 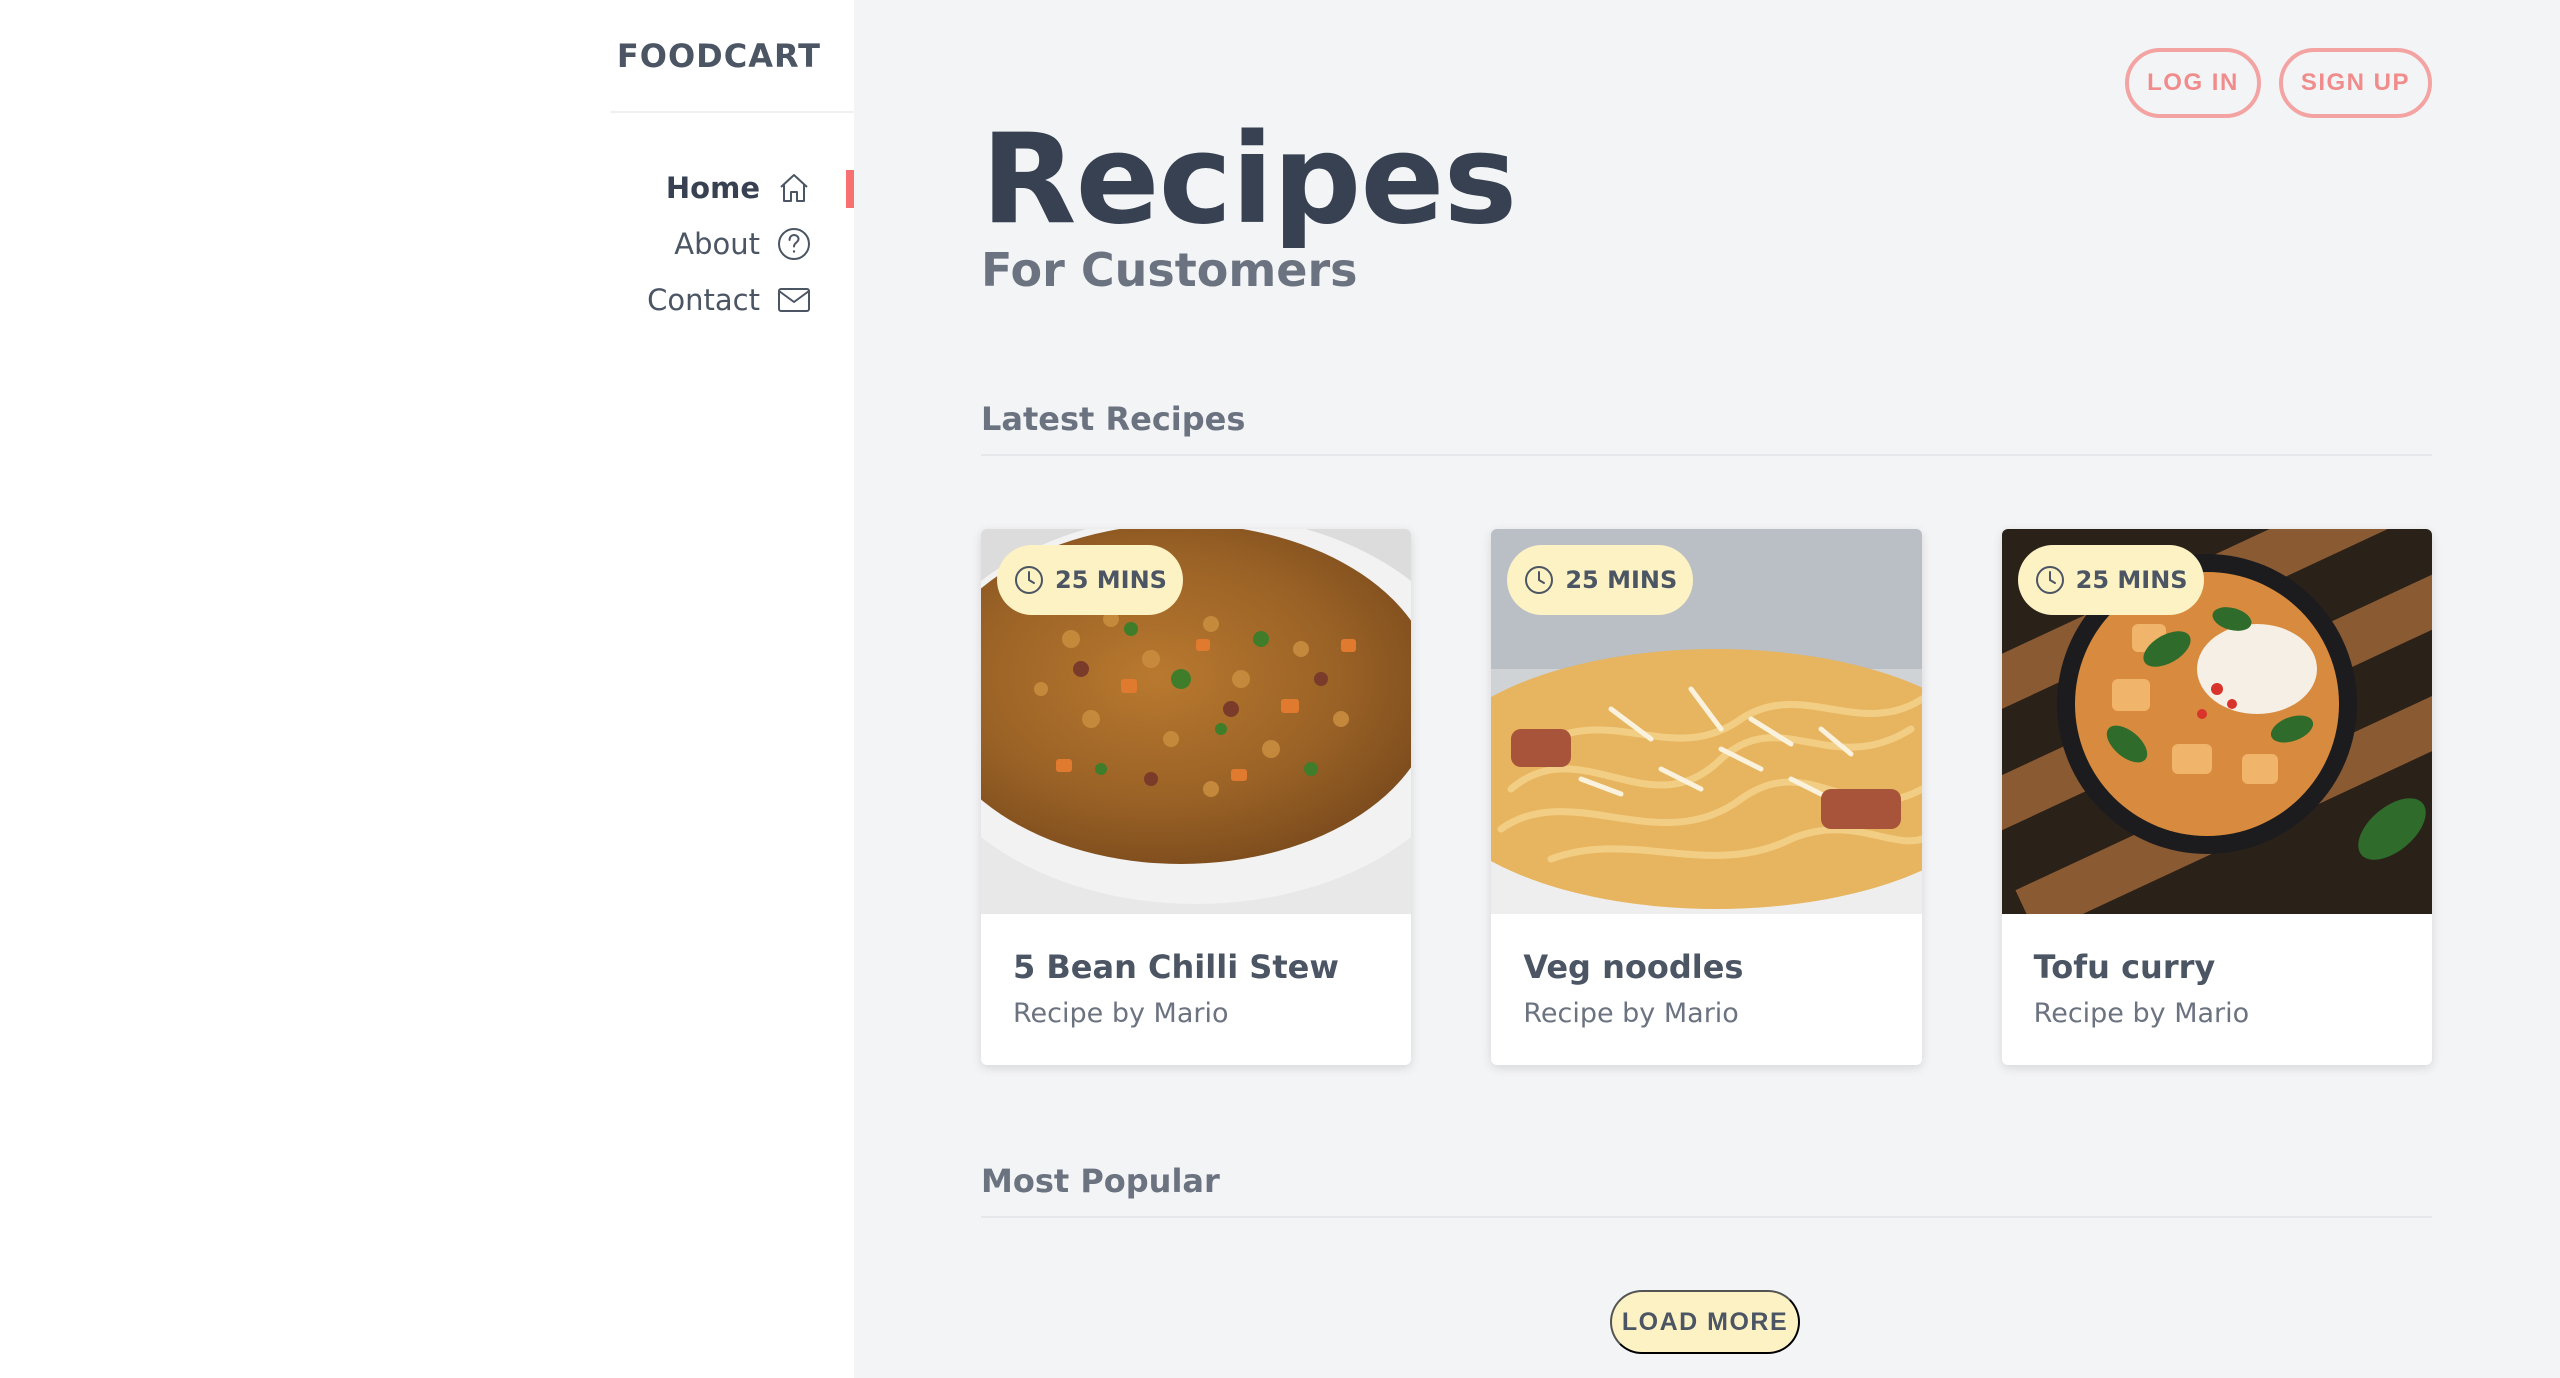 I want to click on page-title: Recipes, so click(x=1249, y=180).